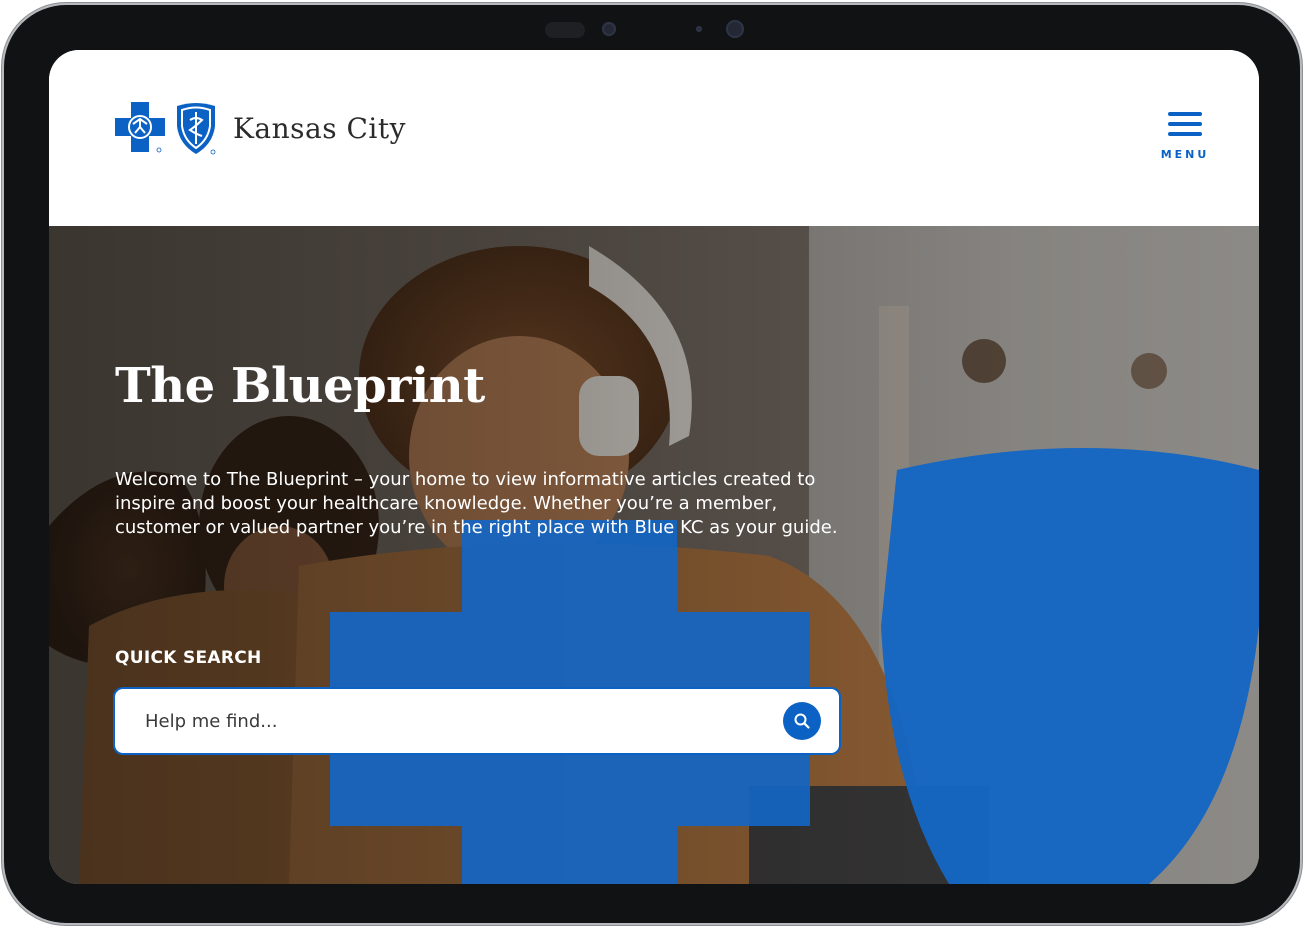  What do you see at coordinates (300, 386) in the screenshot?
I see `page-title: The Blueprint` at bounding box center [300, 386].